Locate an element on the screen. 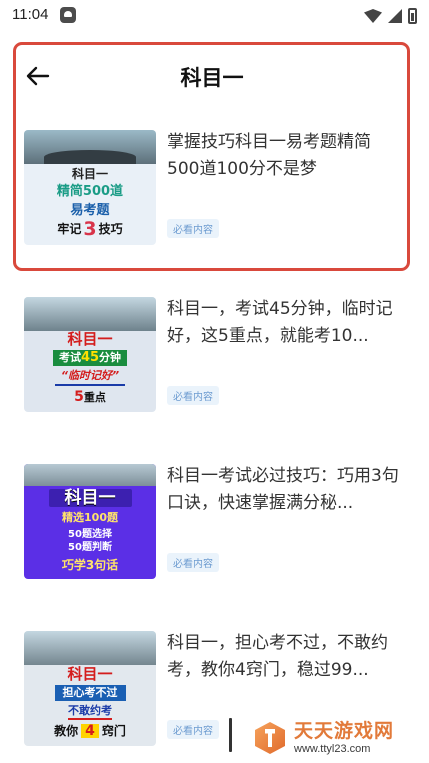 This screenshot has height=763, width=429. thumb-text: 5重点 is located at coordinates (90, 396).